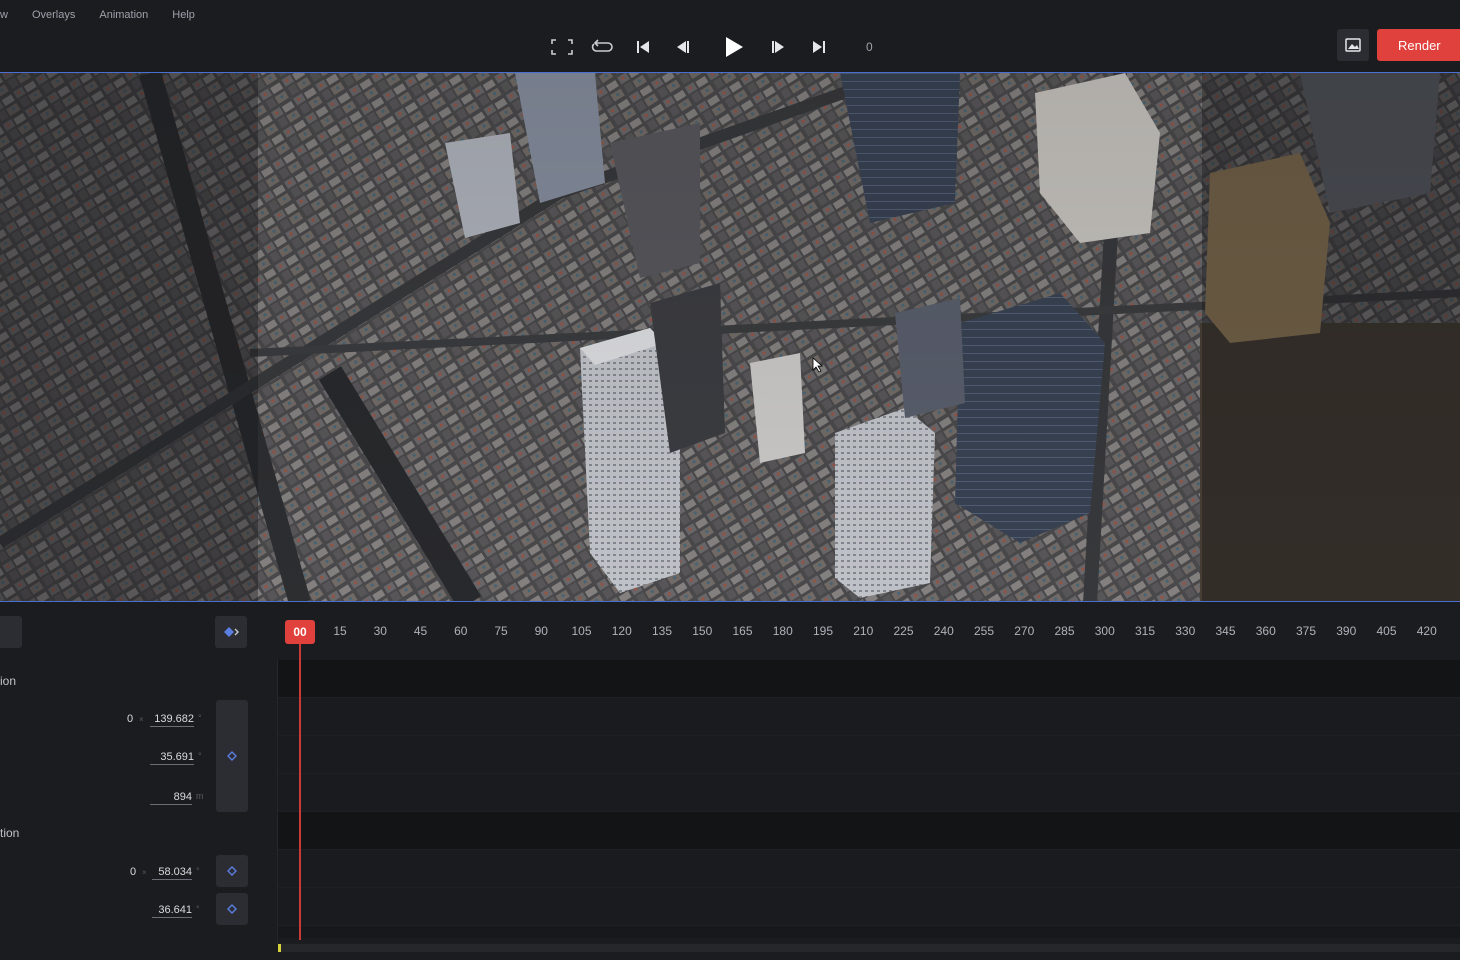 The image size is (1460, 960). What do you see at coordinates (183, 16) in the screenshot?
I see `menu-item-help: Help` at bounding box center [183, 16].